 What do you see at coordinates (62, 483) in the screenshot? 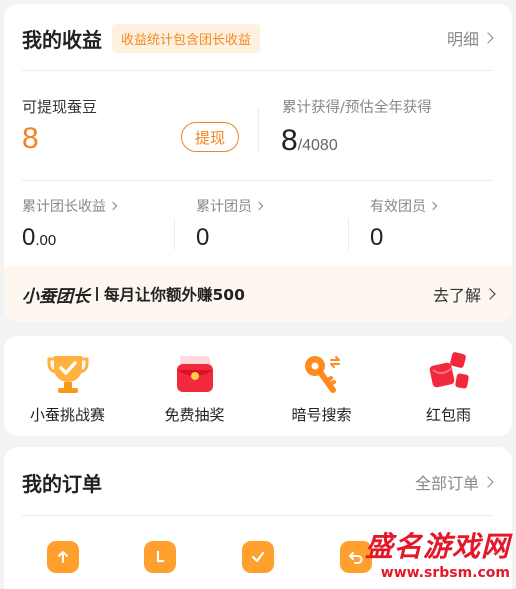
I see `orders-title: 我的订单` at bounding box center [62, 483].